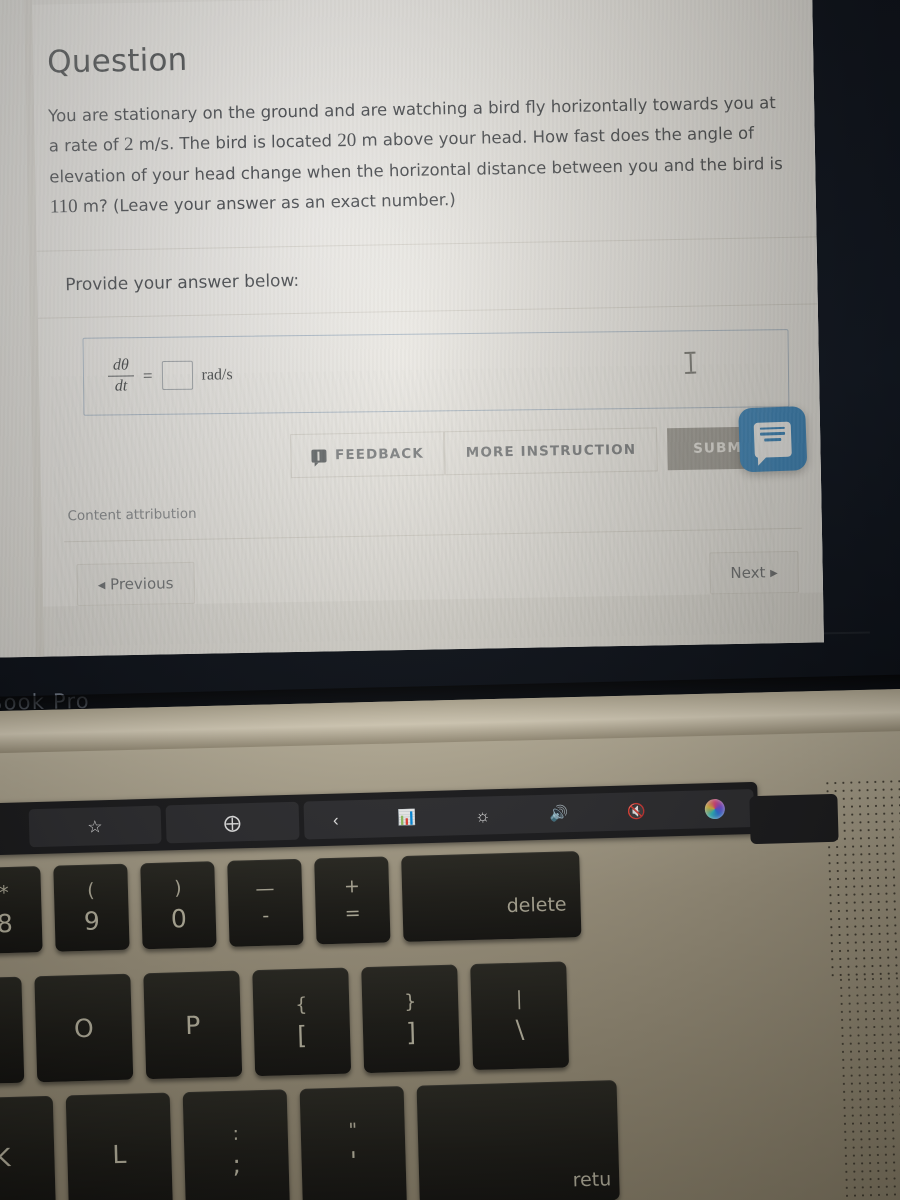 This screenshot has width=900, height=1200. I want to click on pagination-row: ◂ Previous Next ▸, so click(433, 567).